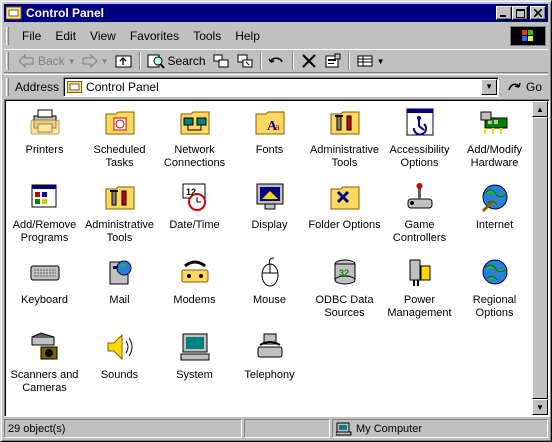 The height and width of the screenshot is (442, 552). I want to click on item-label: Network Connections, so click(194, 156).